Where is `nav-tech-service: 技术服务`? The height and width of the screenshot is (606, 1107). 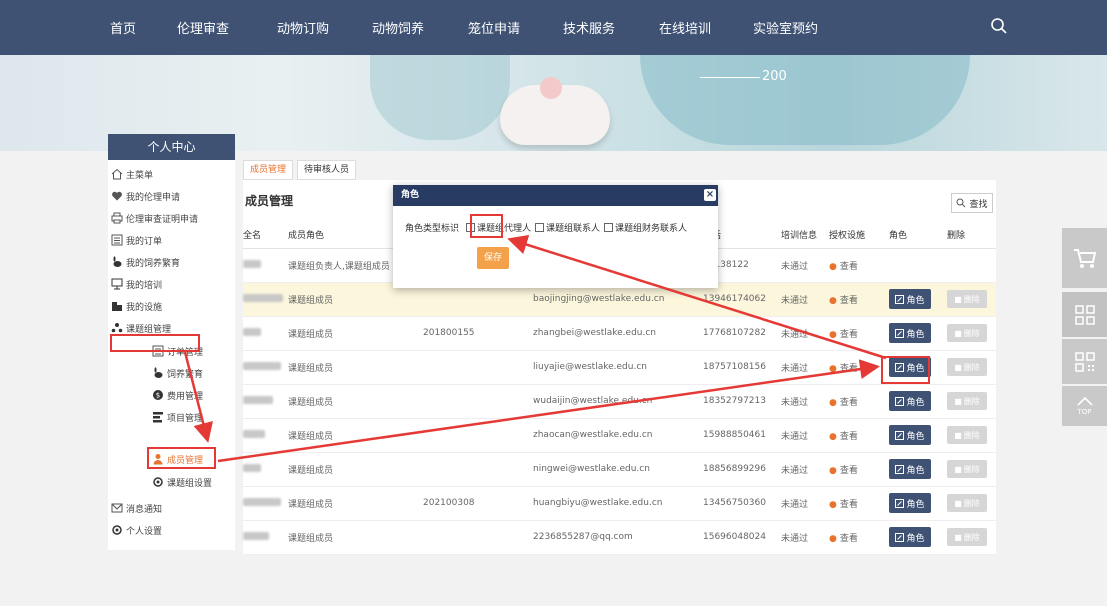
nav-tech-service: 技术服务 is located at coordinates (589, 27).